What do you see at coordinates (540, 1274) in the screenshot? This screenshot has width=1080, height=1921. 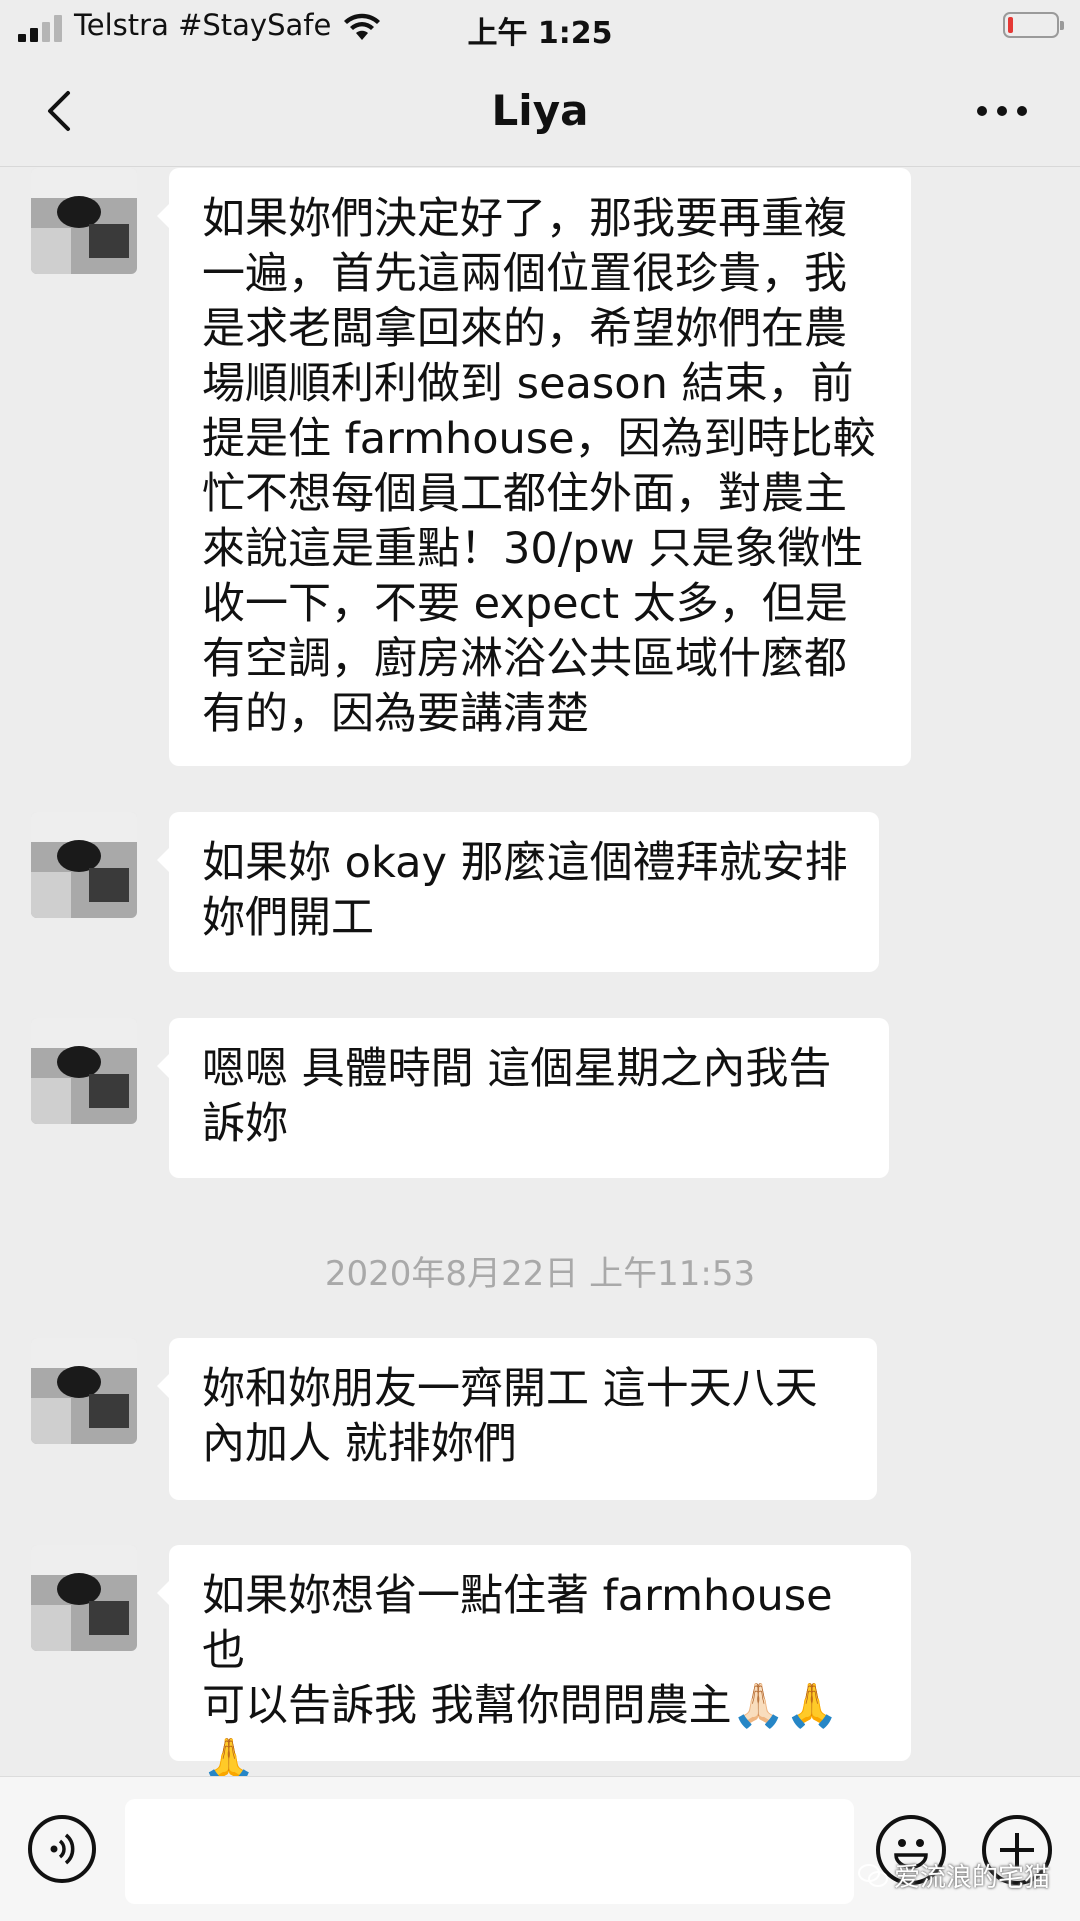 I see `chat-timestamp: 2020年8月22日 上午11:53` at bounding box center [540, 1274].